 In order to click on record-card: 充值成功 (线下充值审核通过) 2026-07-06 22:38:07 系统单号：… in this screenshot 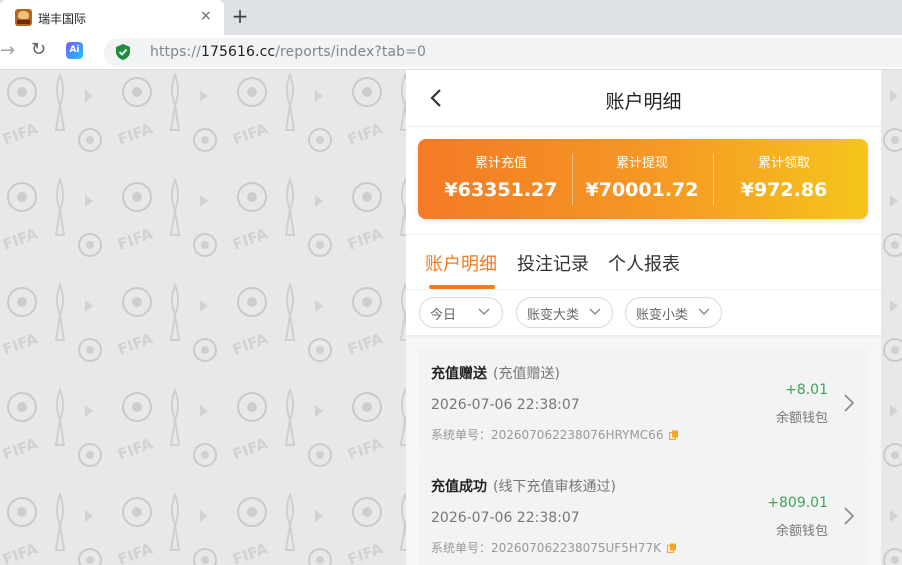, I will do `click(643, 512)`.